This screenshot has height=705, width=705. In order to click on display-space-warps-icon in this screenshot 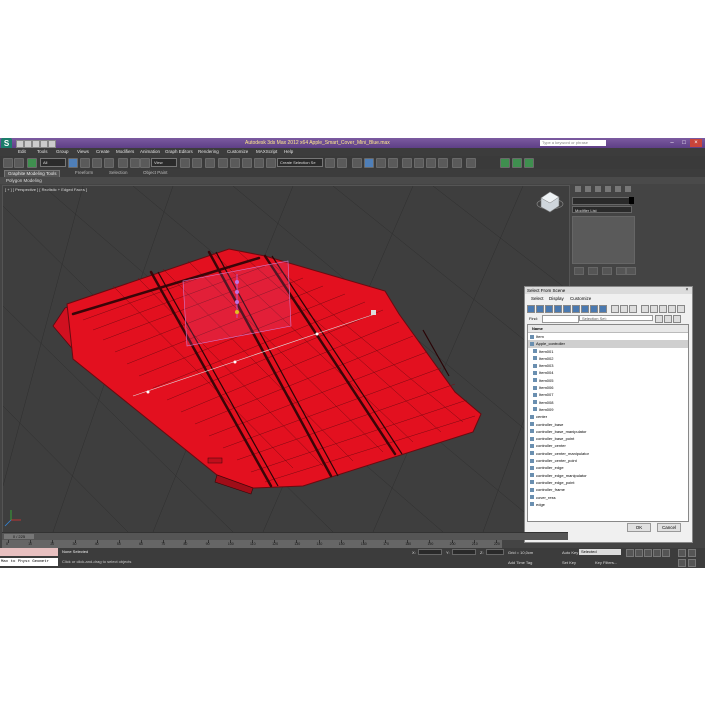, I will do `click(576, 309)`.